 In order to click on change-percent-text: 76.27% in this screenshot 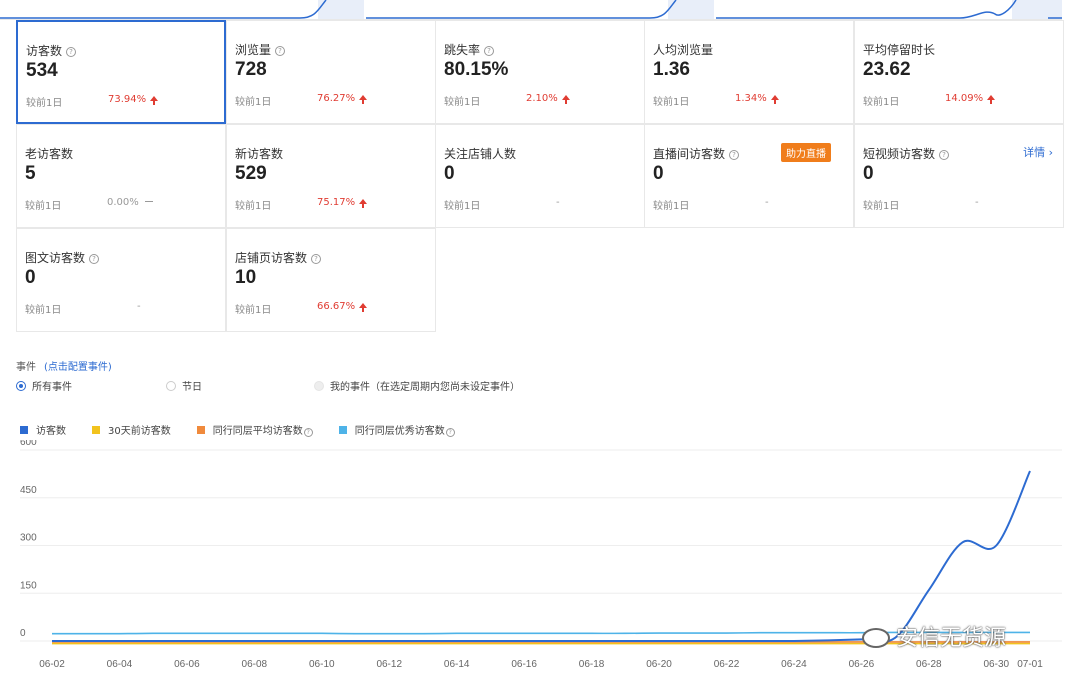, I will do `click(336, 98)`.